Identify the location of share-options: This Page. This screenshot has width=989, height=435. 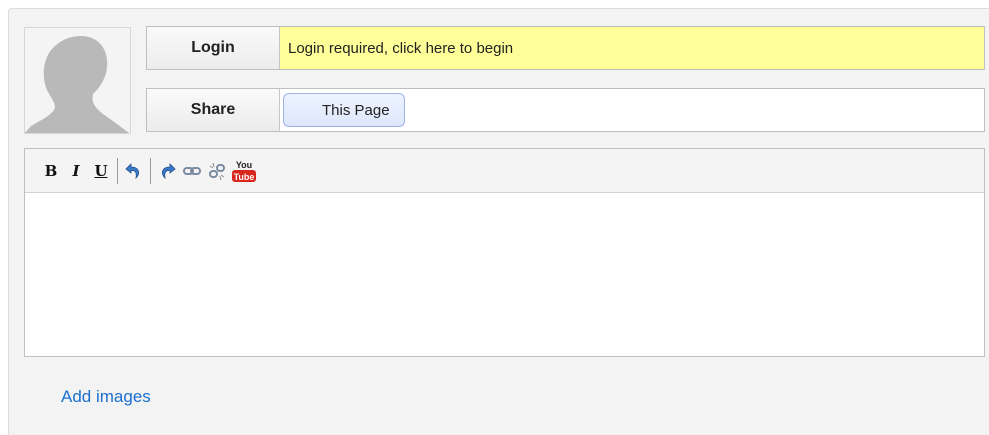
(632, 110).